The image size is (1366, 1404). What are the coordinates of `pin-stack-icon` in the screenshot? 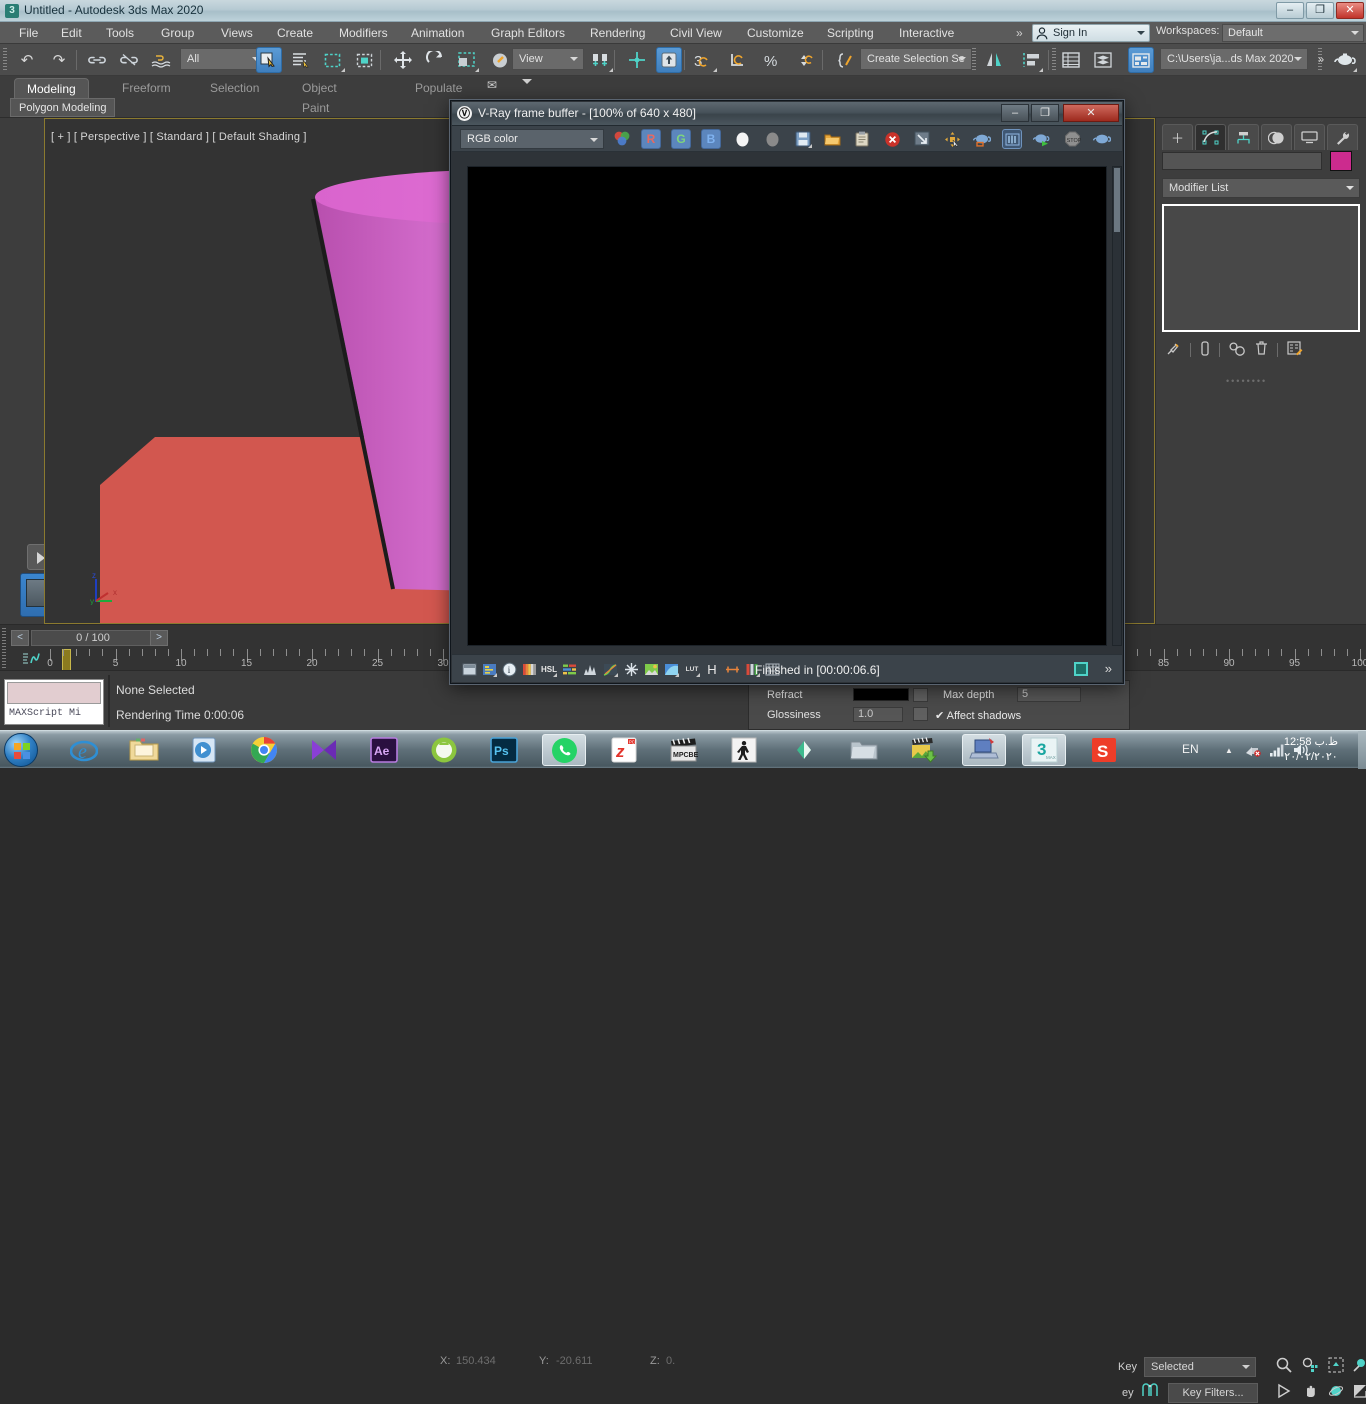 It's located at (1173, 350).